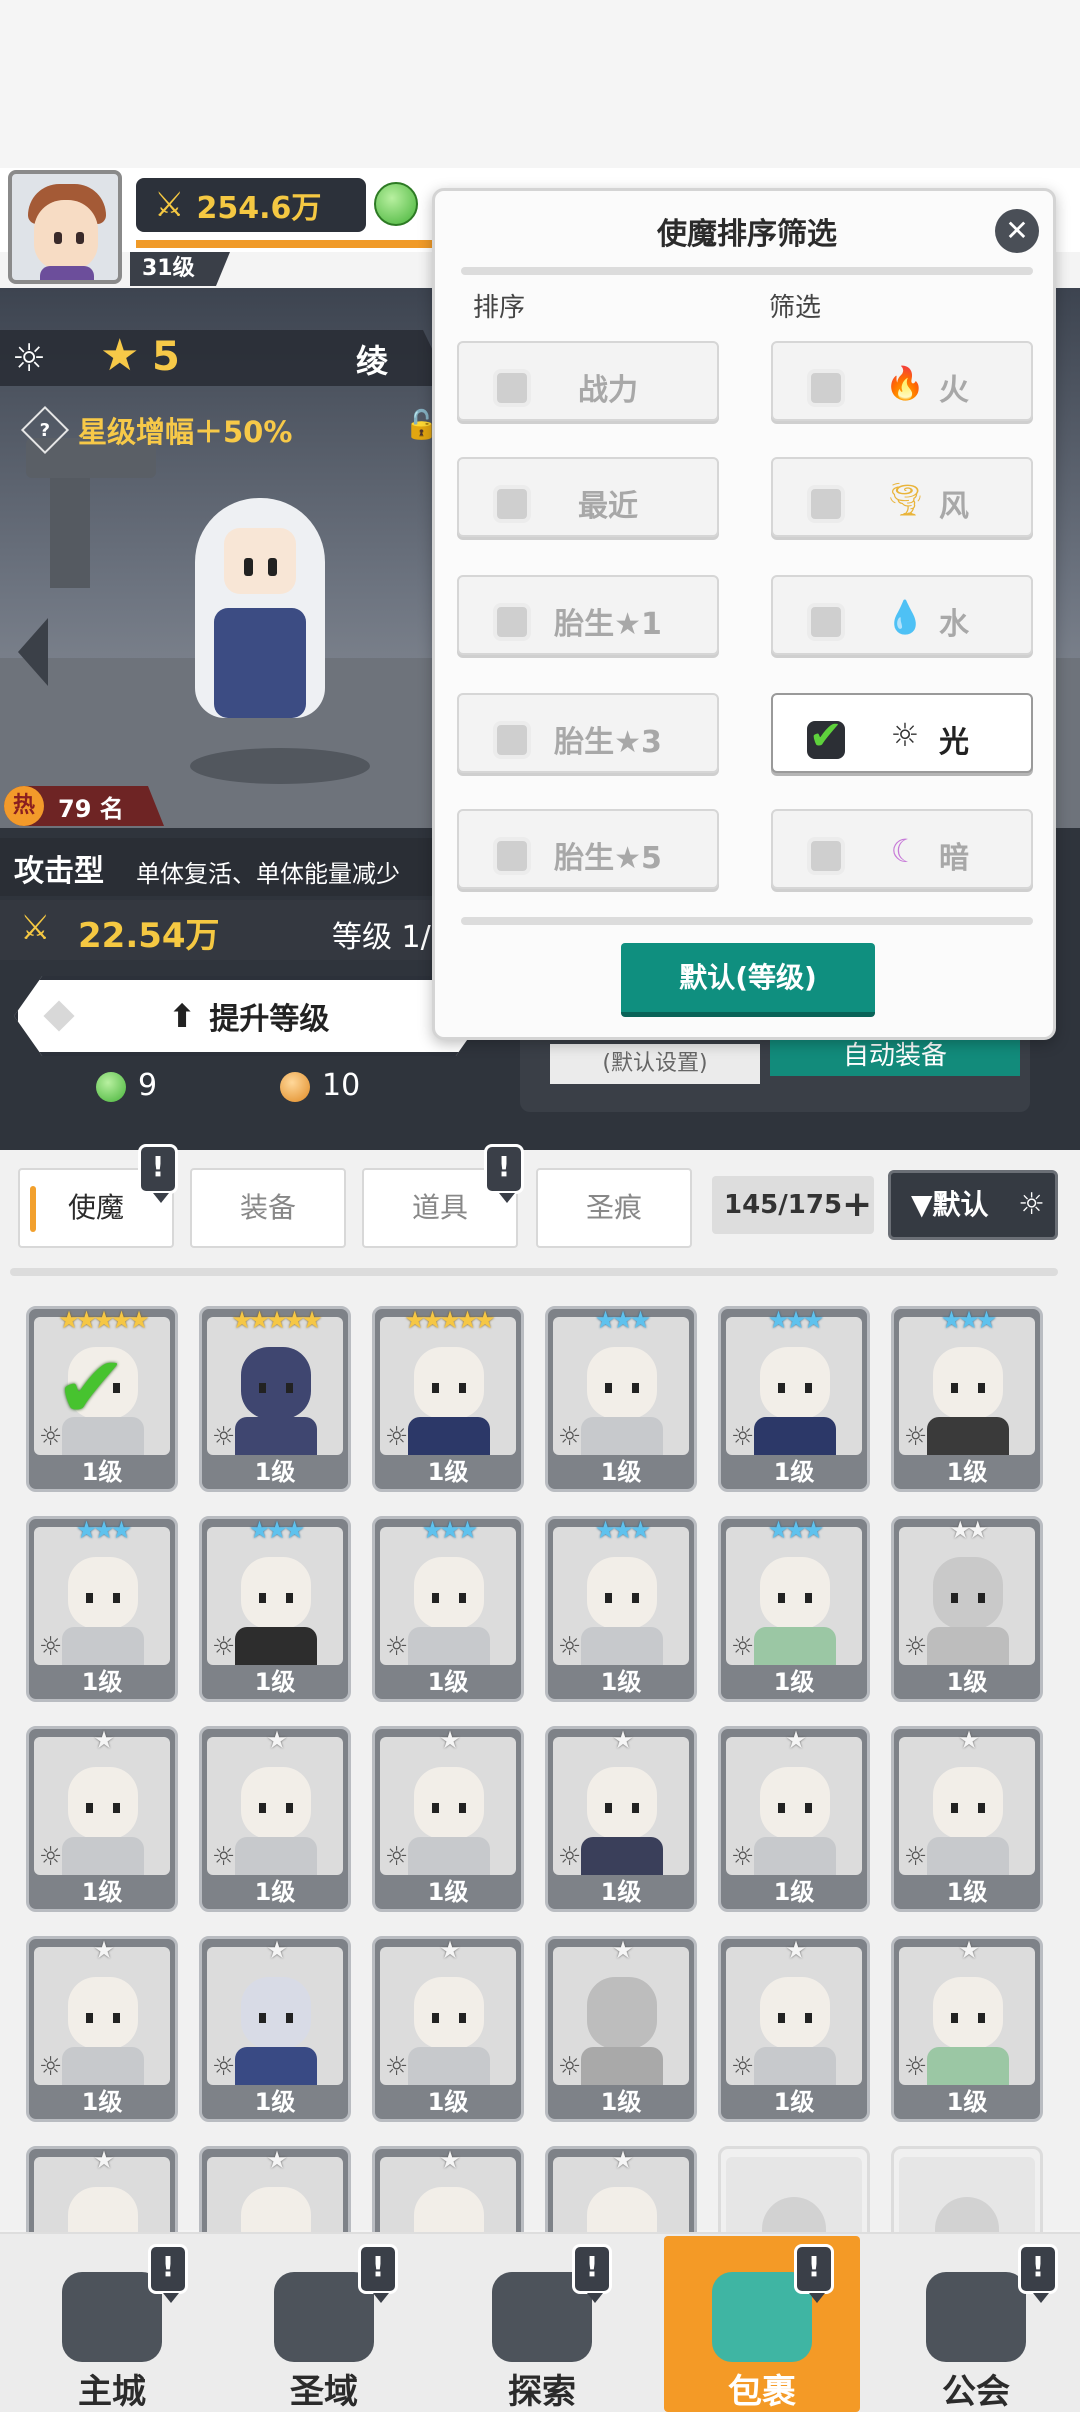 This screenshot has height=2412, width=1080. I want to click on star-icon: ★, so click(120, 355).